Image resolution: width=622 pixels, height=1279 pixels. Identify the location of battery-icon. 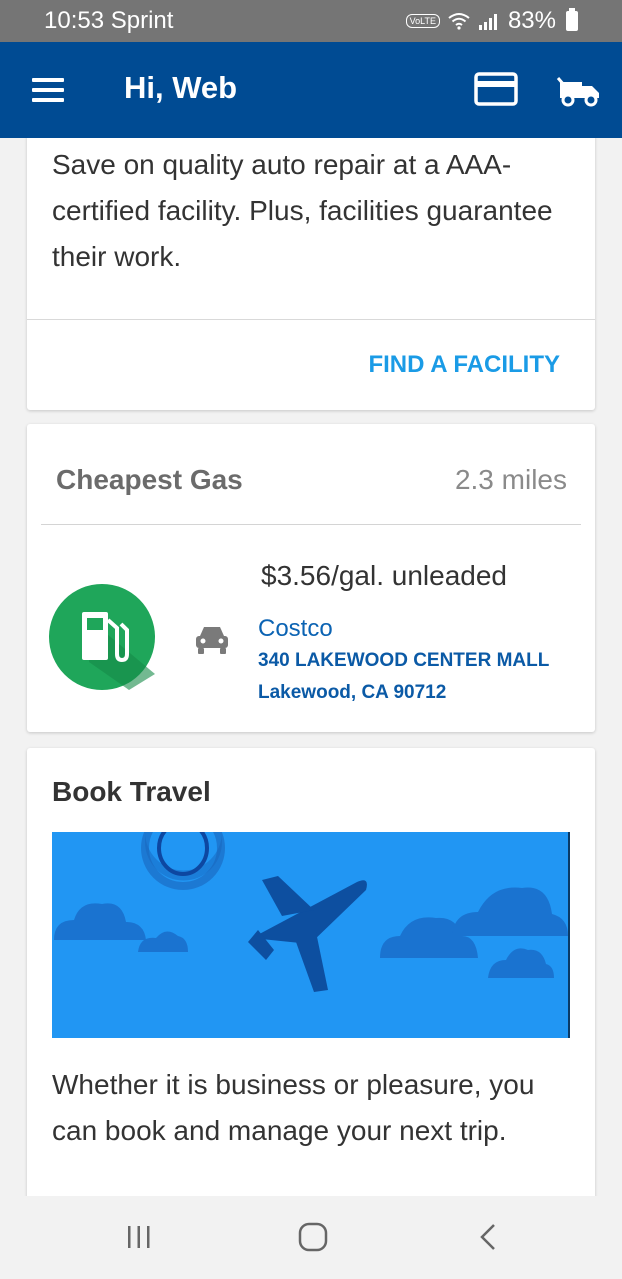
(572, 19).